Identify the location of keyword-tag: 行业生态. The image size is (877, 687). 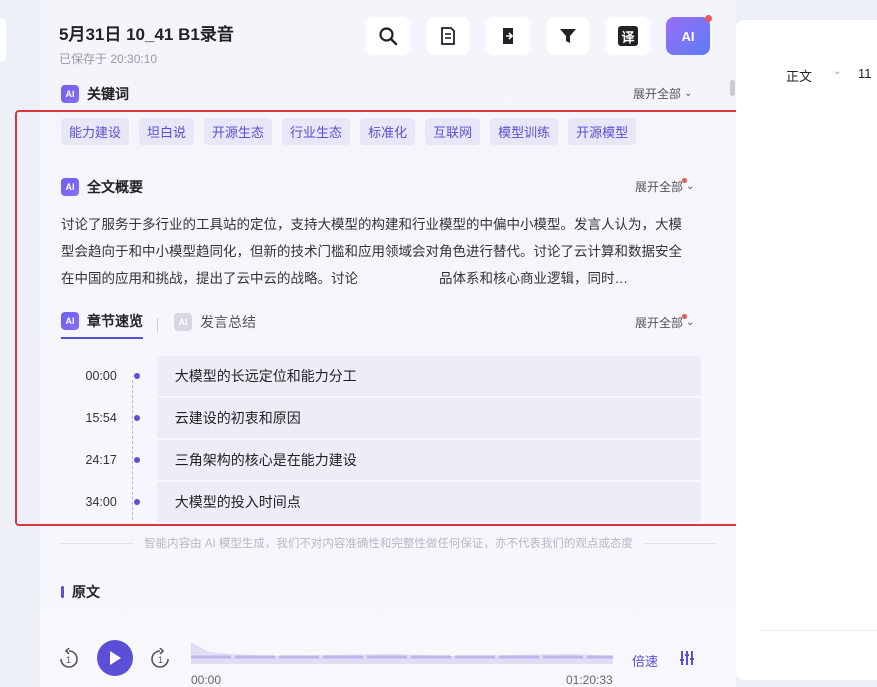
(316, 131).